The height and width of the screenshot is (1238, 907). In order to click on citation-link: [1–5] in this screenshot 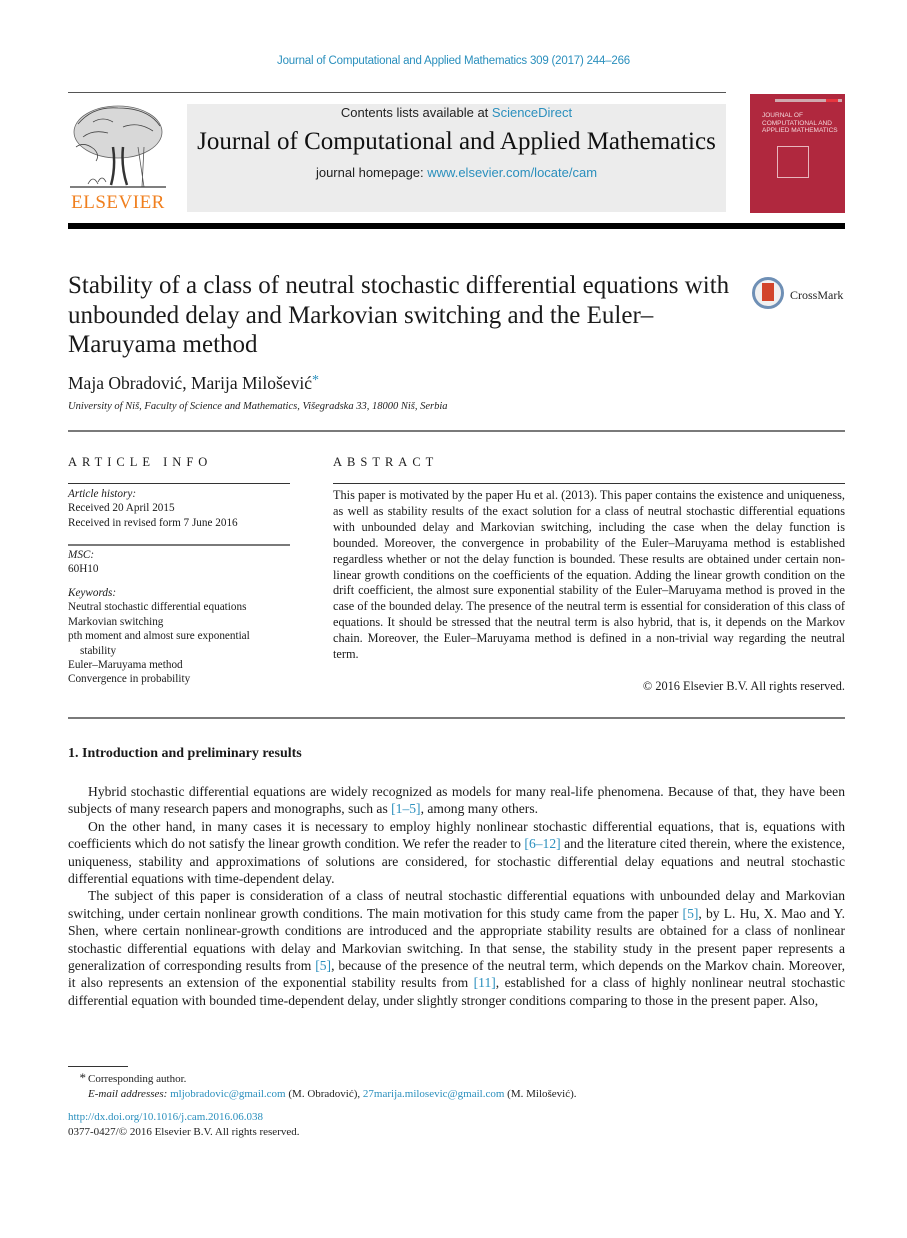, I will do `click(405, 808)`.